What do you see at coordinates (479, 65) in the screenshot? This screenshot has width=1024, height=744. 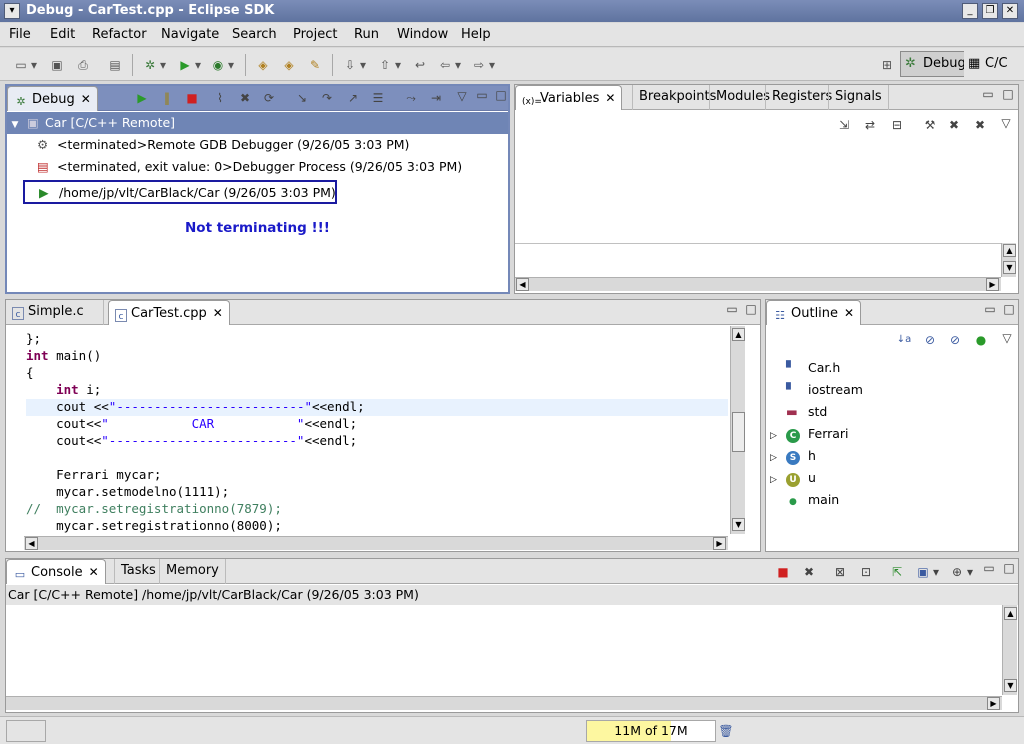 I see `forward-icon: ⇨` at bounding box center [479, 65].